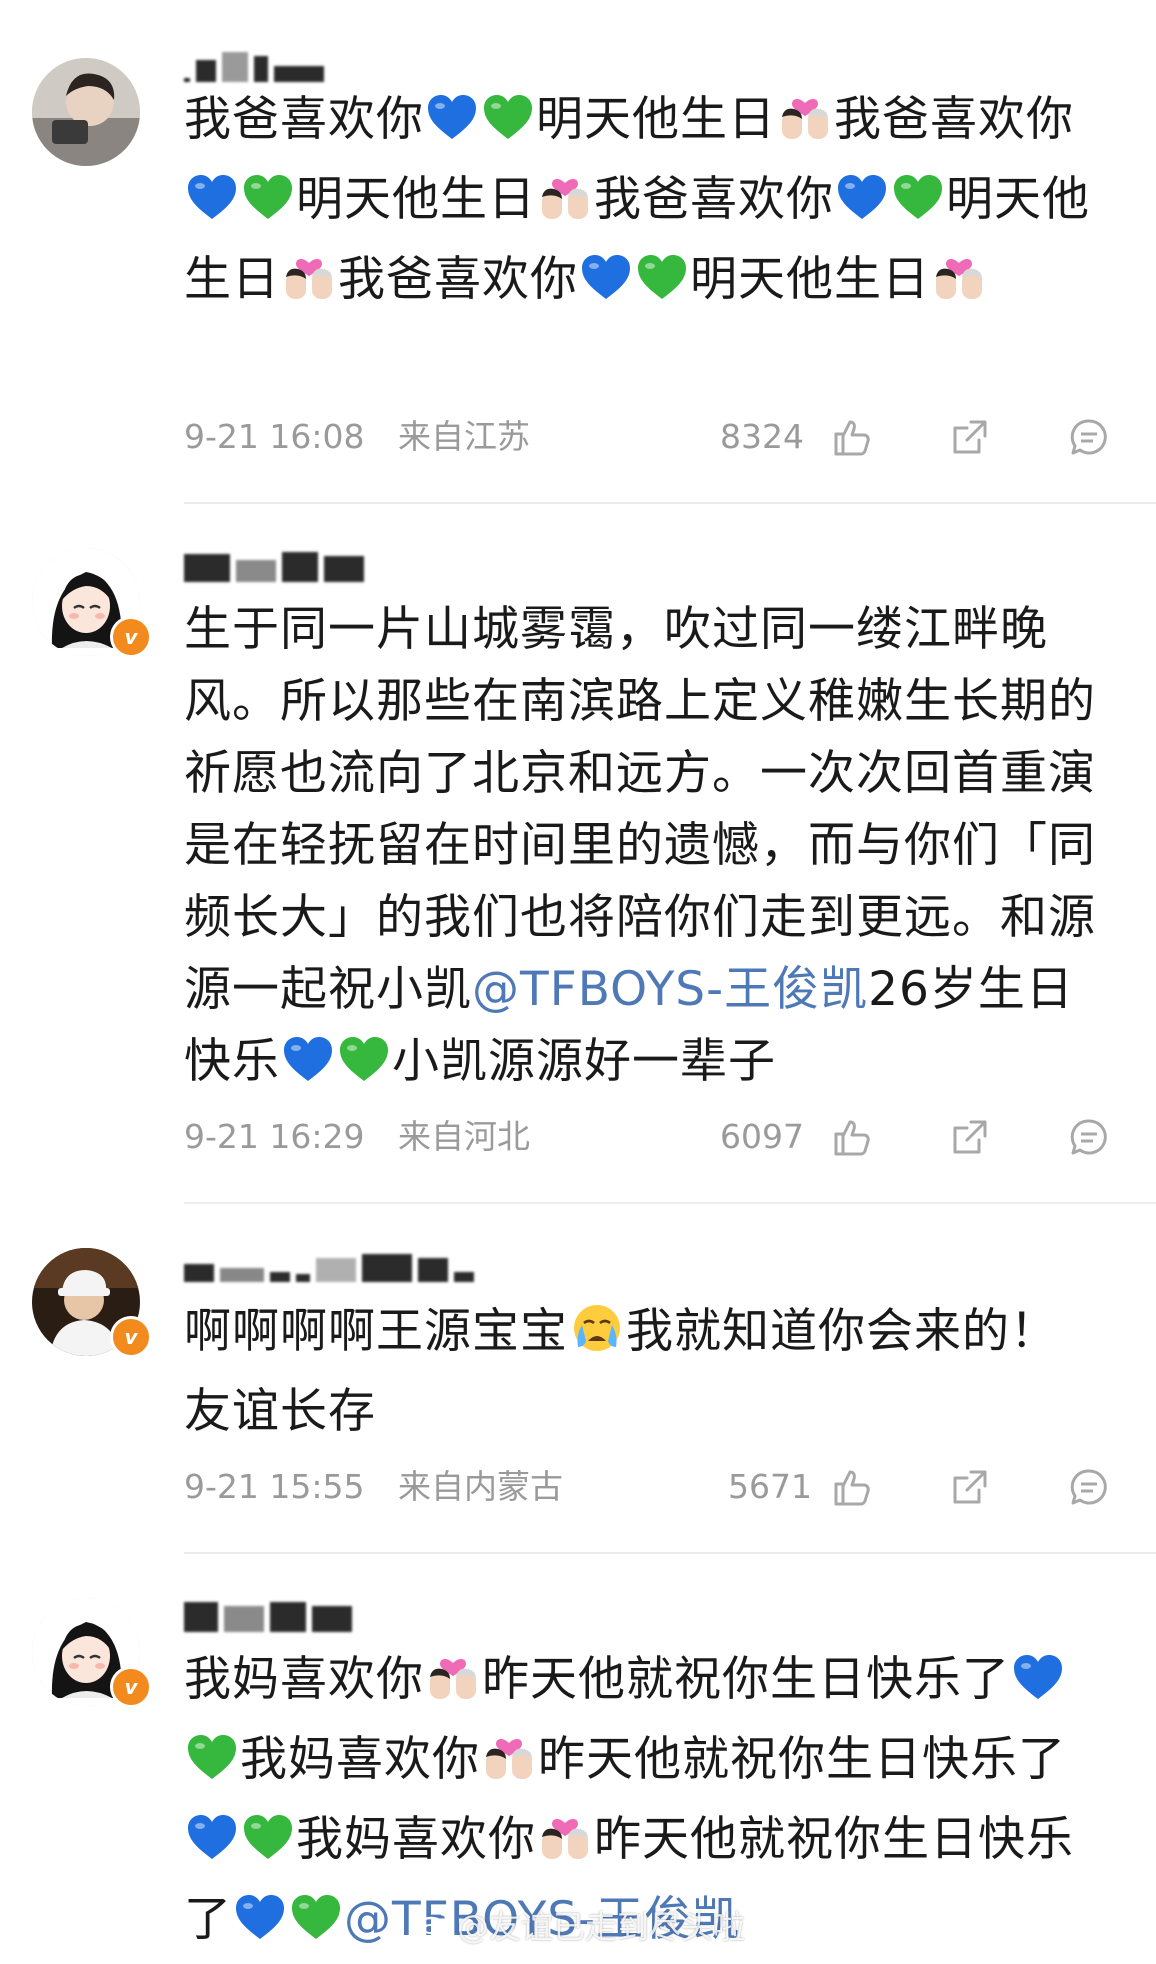  Describe the element at coordinates (597, 1338) in the screenshot. I see `crying-face-emoji` at that location.